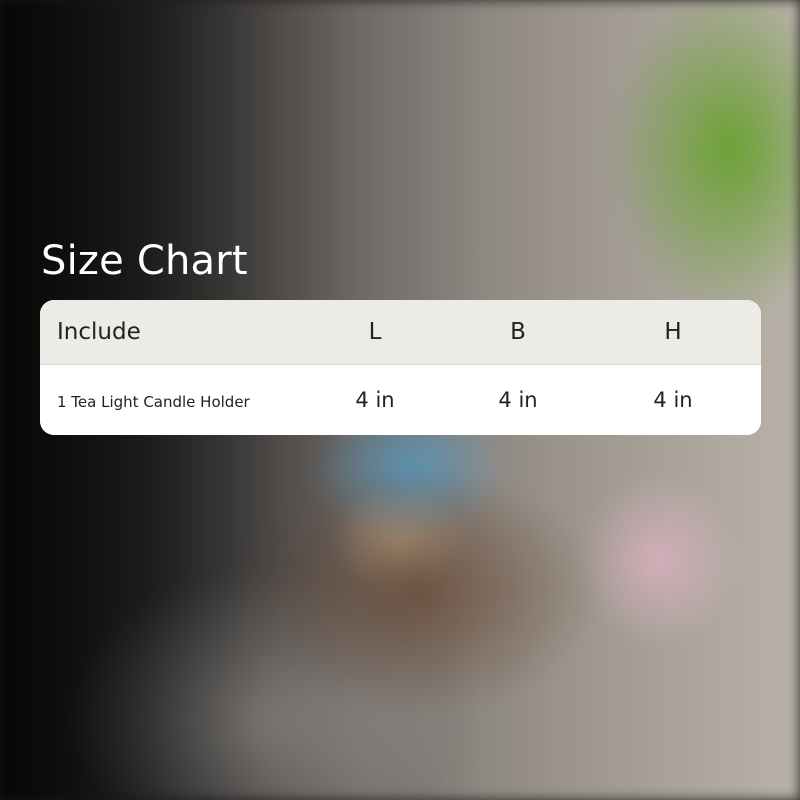 This screenshot has width=800, height=800. Describe the element at coordinates (518, 400) in the screenshot. I see `cell-breadth: 4 in` at that location.